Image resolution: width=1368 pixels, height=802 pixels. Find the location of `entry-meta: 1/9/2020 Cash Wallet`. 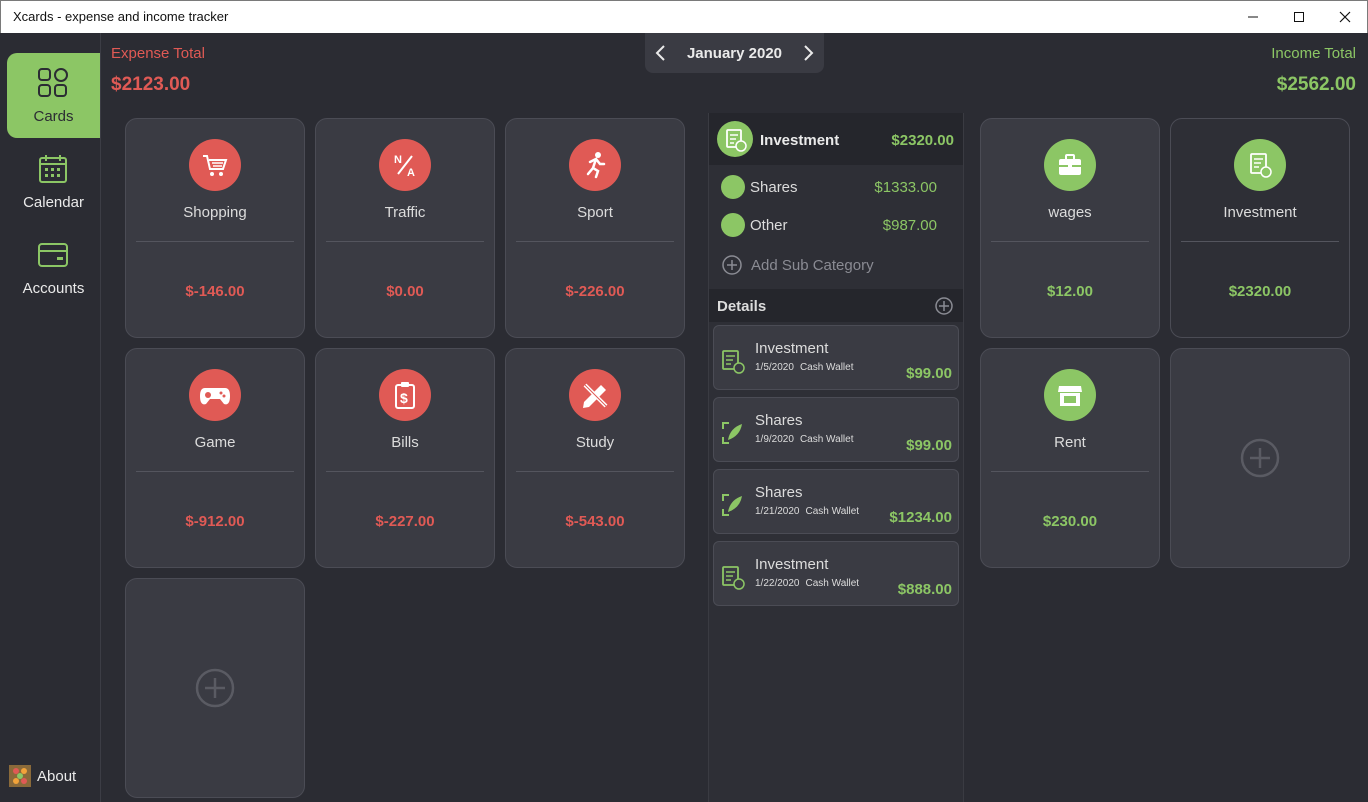

entry-meta: 1/9/2020 Cash Wallet is located at coordinates (807, 439).